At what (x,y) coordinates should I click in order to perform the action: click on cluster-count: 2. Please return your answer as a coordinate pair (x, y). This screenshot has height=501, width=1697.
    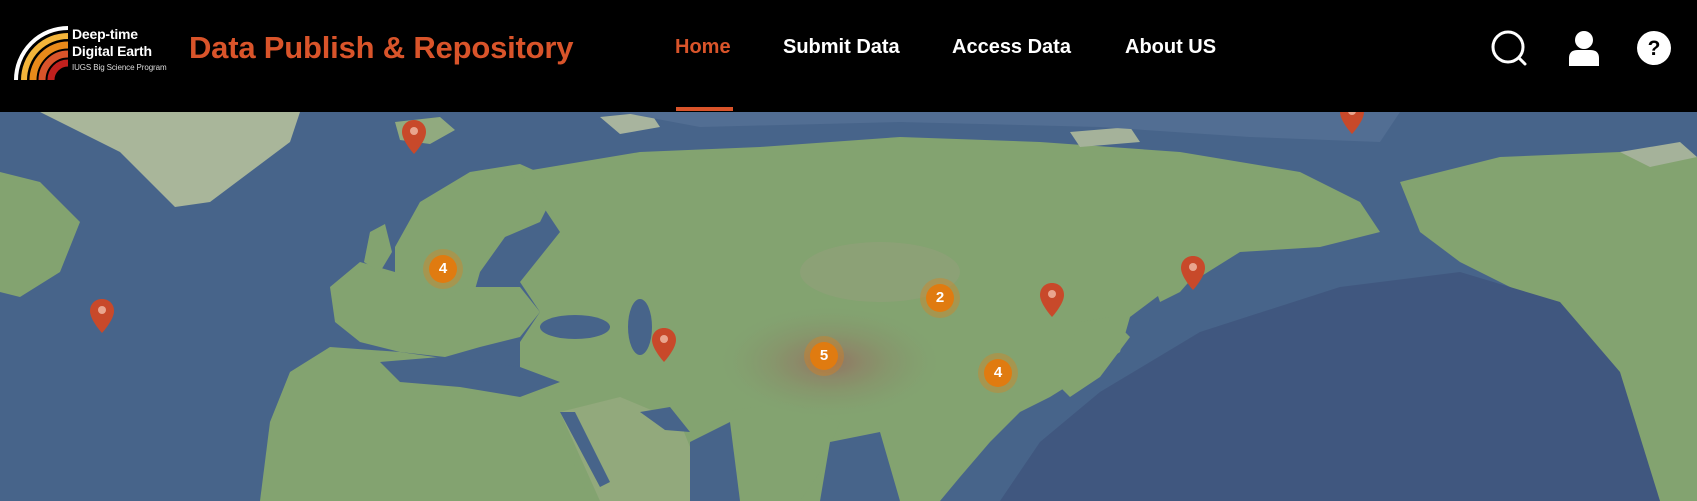
    Looking at the image, I should click on (940, 298).